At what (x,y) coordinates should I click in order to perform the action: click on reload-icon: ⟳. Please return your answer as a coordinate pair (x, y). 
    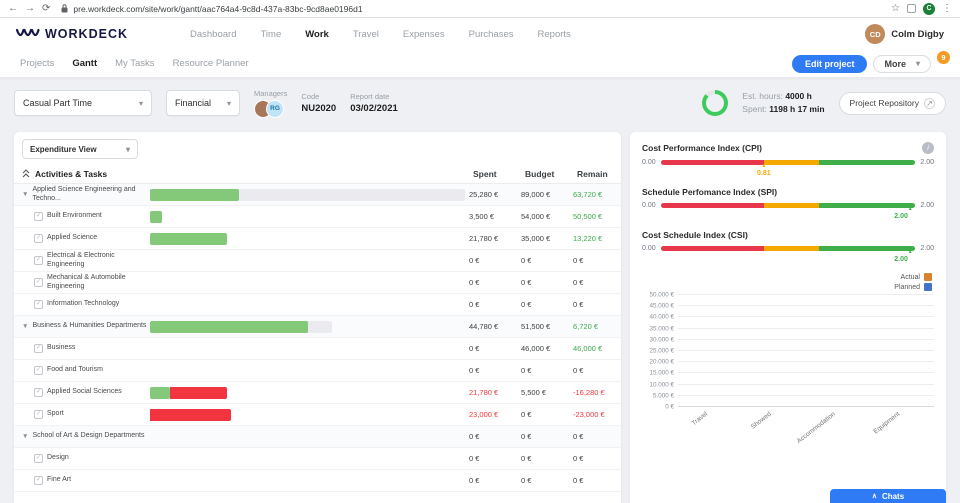
    Looking at the image, I should click on (46, 8).